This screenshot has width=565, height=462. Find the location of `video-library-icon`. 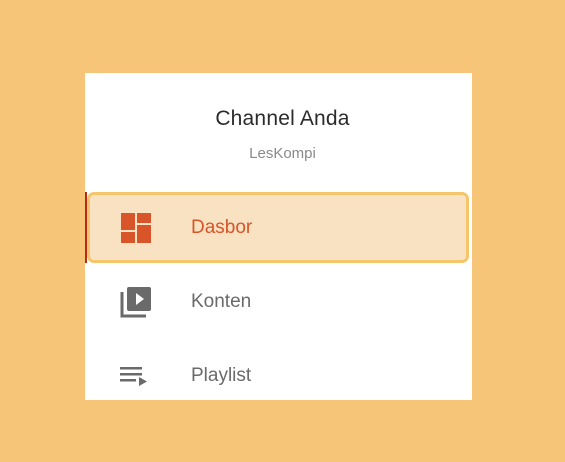

video-library-icon is located at coordinates (136, 302).